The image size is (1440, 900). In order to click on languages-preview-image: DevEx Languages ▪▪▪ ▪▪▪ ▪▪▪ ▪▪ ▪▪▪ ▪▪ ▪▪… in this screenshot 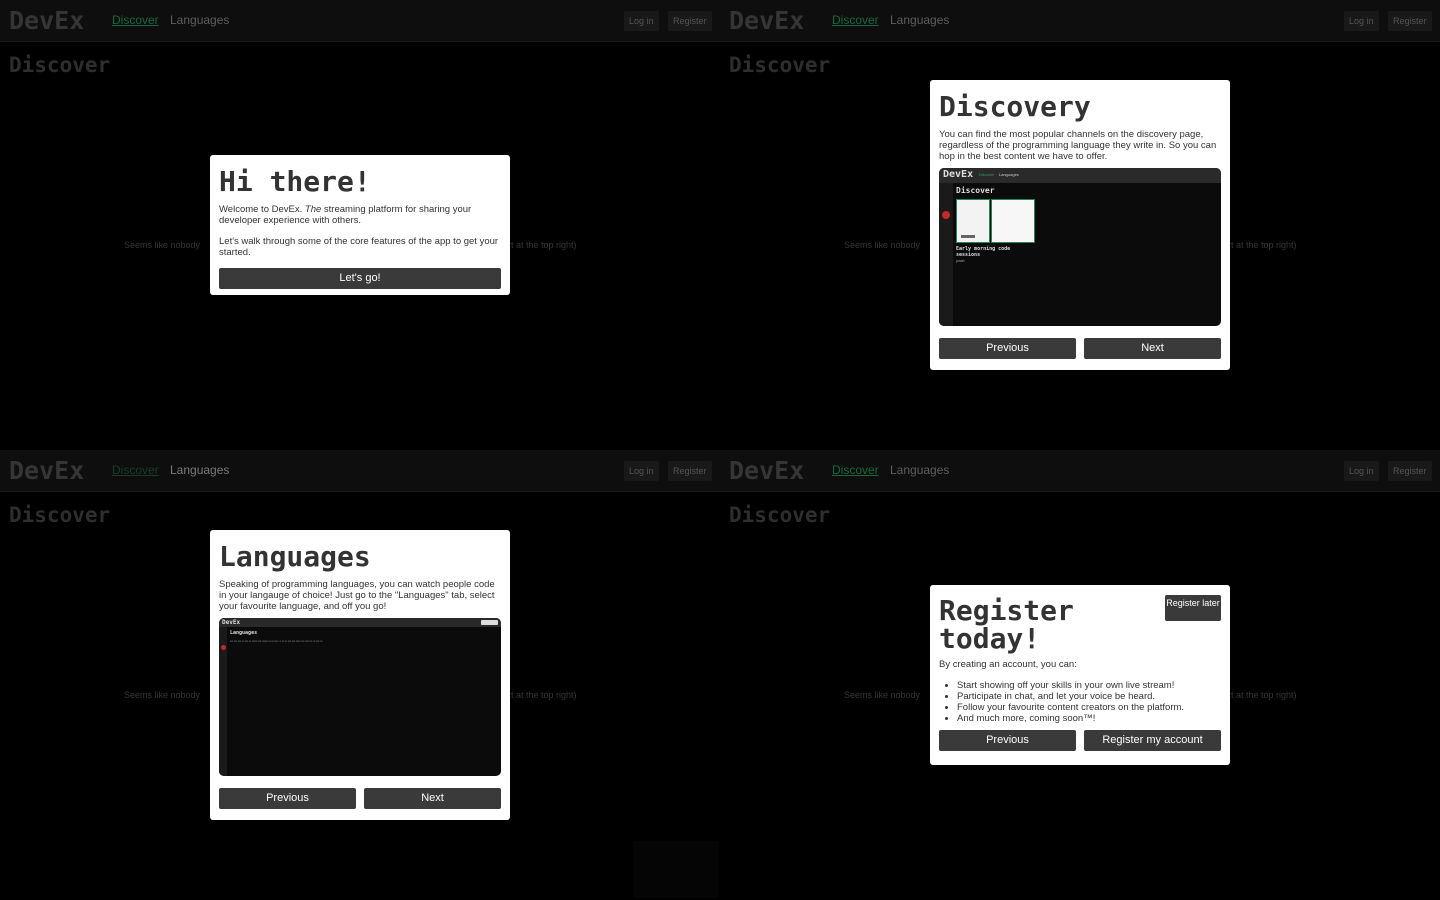, I will do `click(360, 697)`.